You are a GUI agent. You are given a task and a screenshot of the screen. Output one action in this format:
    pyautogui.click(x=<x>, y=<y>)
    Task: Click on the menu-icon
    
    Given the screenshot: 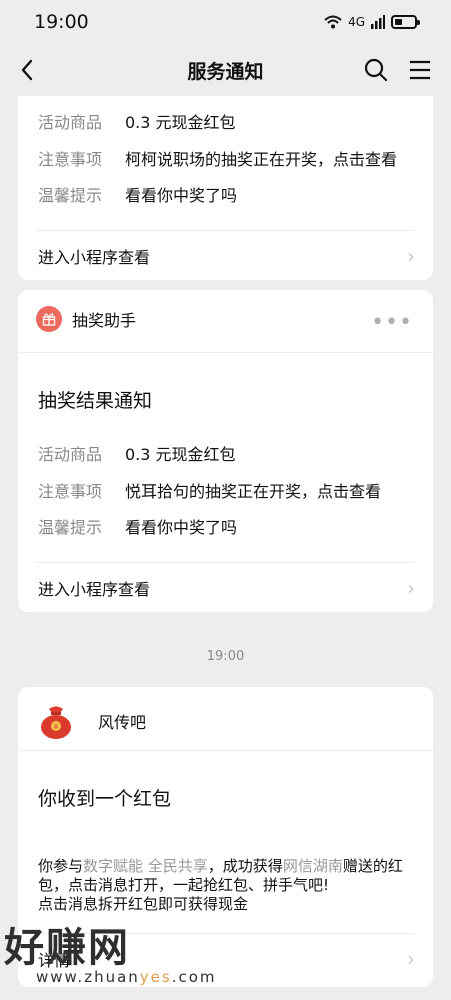 What is the action you would take?
    pyautogui.click(x=420, y=70)
    